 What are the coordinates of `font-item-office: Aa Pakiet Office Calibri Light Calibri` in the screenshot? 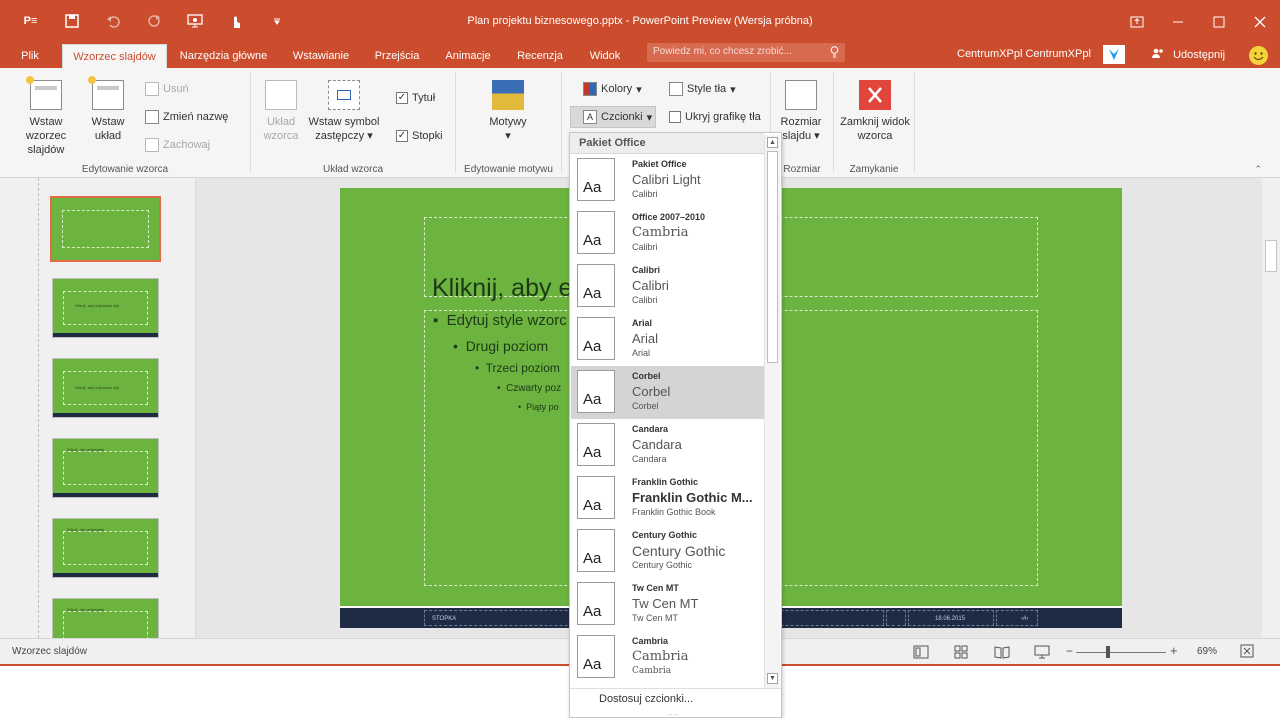 It's located at (667, 180).